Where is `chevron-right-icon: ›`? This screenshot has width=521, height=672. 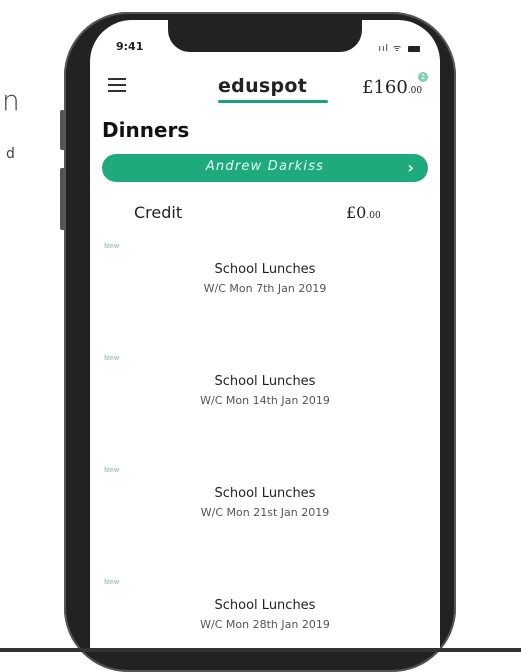 chevron-right-icon: › is located at coordinates (410, 167).